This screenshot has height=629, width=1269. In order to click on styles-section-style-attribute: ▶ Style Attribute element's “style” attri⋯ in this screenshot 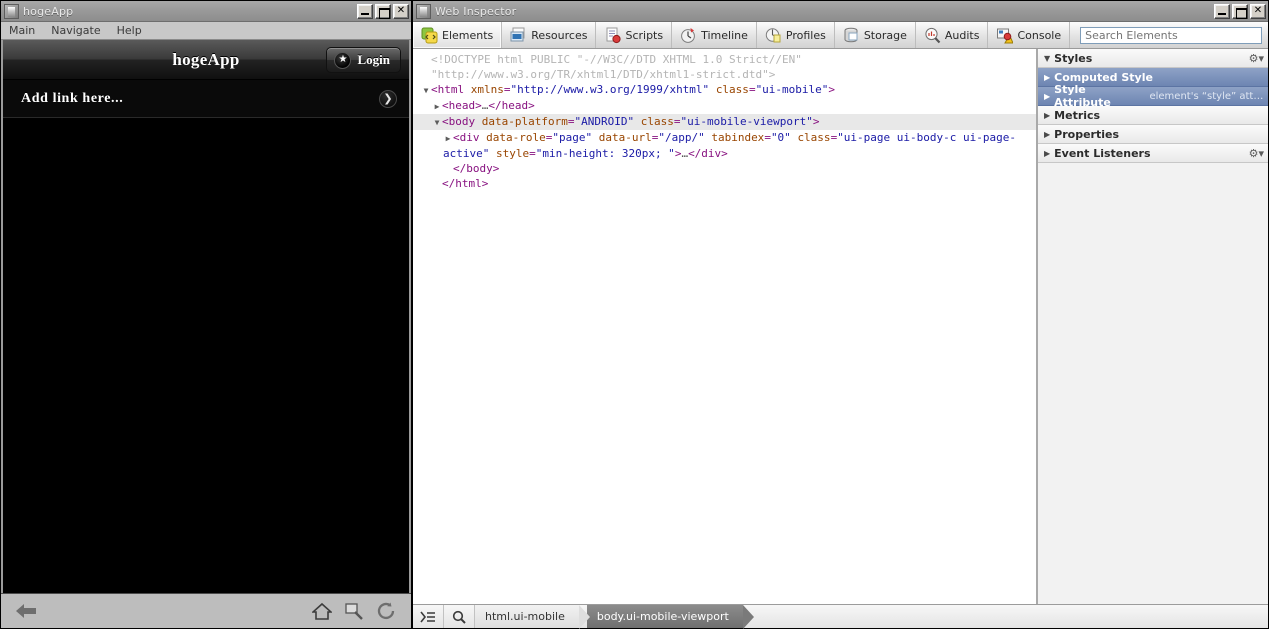, I will do `click(1153, 96)`.